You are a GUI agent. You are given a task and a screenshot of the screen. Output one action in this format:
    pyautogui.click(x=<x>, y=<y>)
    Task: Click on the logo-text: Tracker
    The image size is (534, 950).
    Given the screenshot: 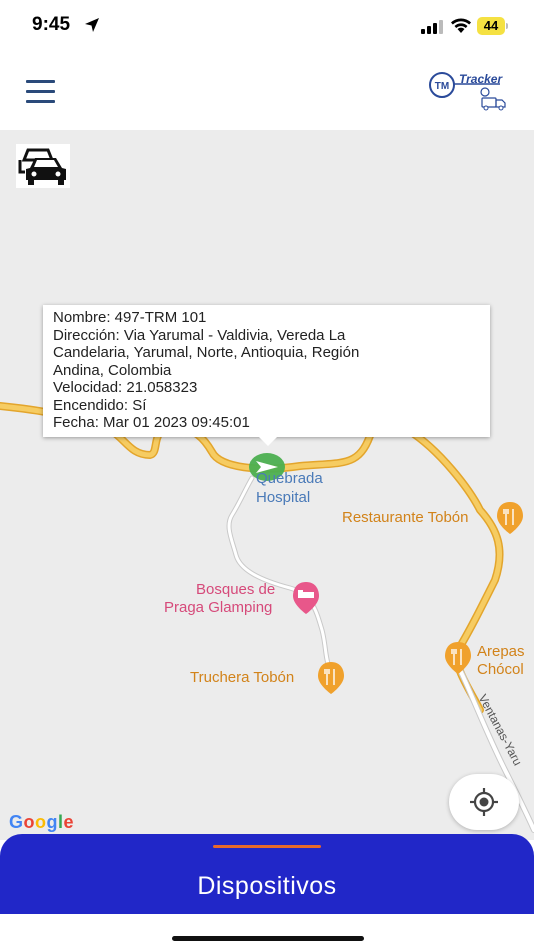 What is the action you would take?
    pyautogui.click(x=481, y=79)
    